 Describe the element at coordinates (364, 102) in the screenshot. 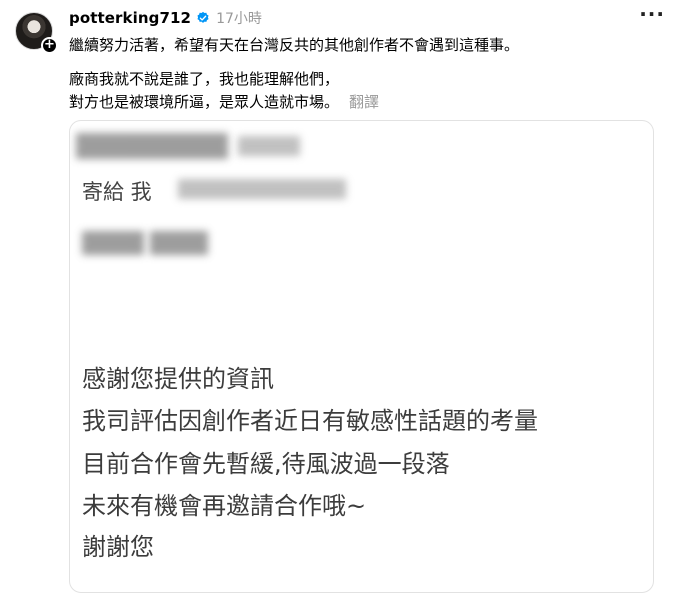

I see `translate-link: 翻譯` at that location.